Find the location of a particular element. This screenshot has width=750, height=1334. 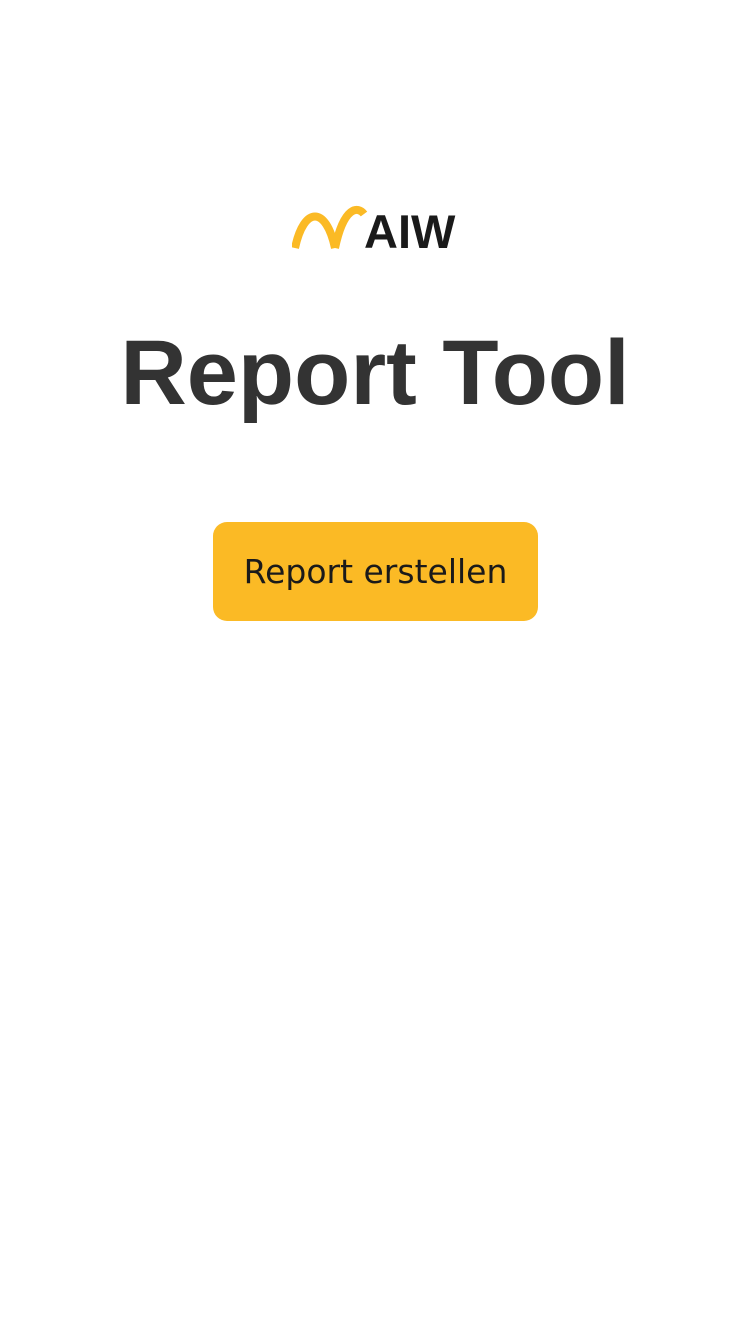

aiw-logo: AIW is located at coordinates (382, 231).